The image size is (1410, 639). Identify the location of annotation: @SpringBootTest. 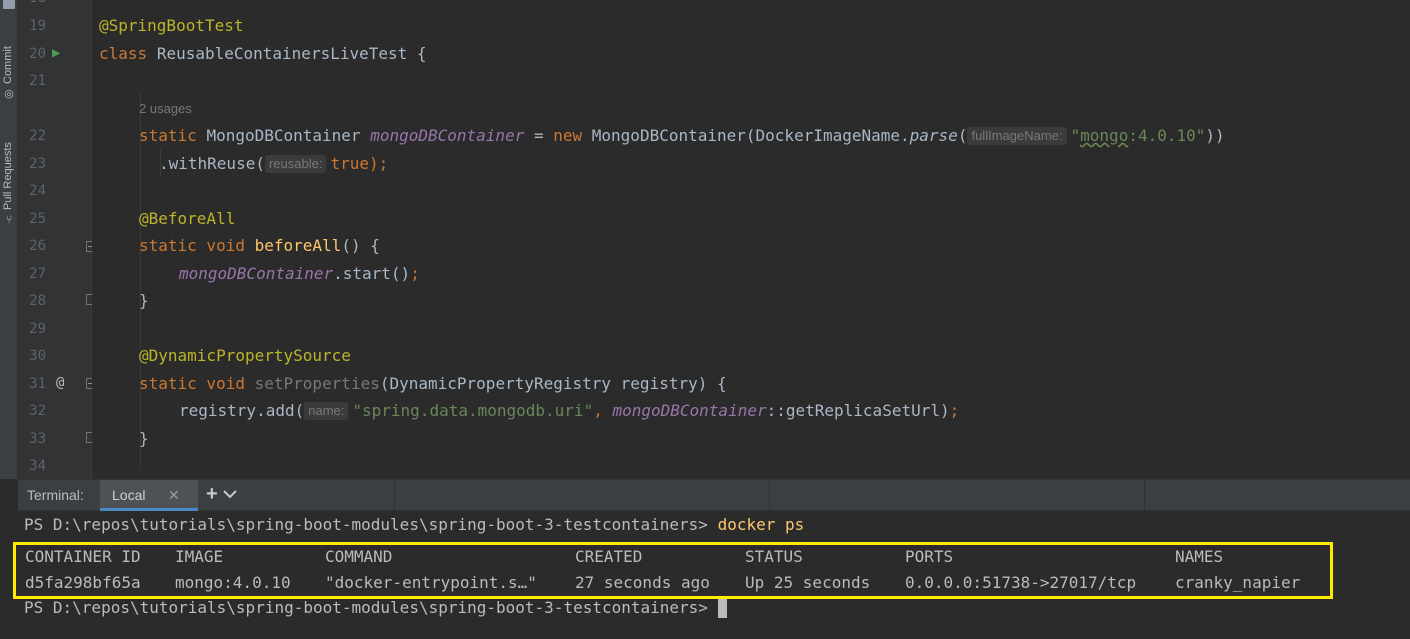
(171, 25).